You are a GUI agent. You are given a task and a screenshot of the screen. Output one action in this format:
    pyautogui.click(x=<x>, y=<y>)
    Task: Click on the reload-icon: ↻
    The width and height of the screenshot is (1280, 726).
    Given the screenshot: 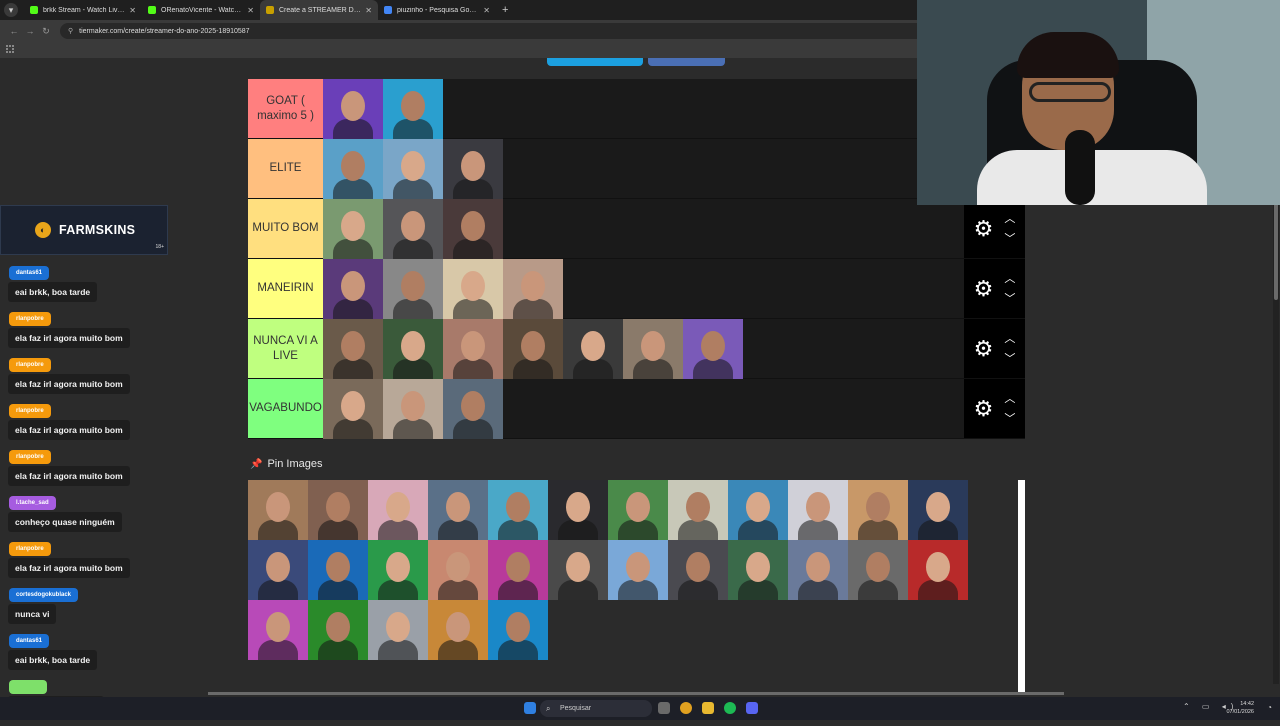 What is the action you would take?
    pyautogui.click(x=46, y=31)
    